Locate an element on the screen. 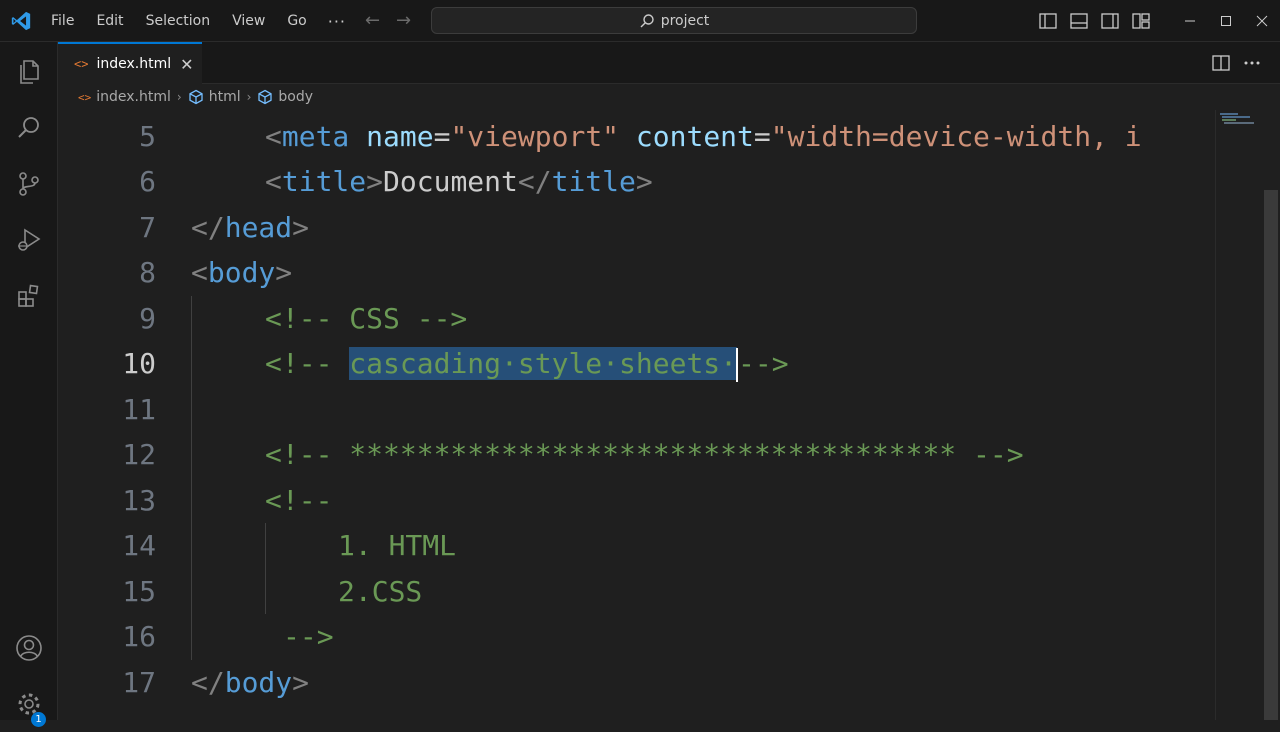 The width and height of the screenshot is (1280, 732). editor-tabs-bar: <> index.html ✕ is located at coordinates (669, 63).